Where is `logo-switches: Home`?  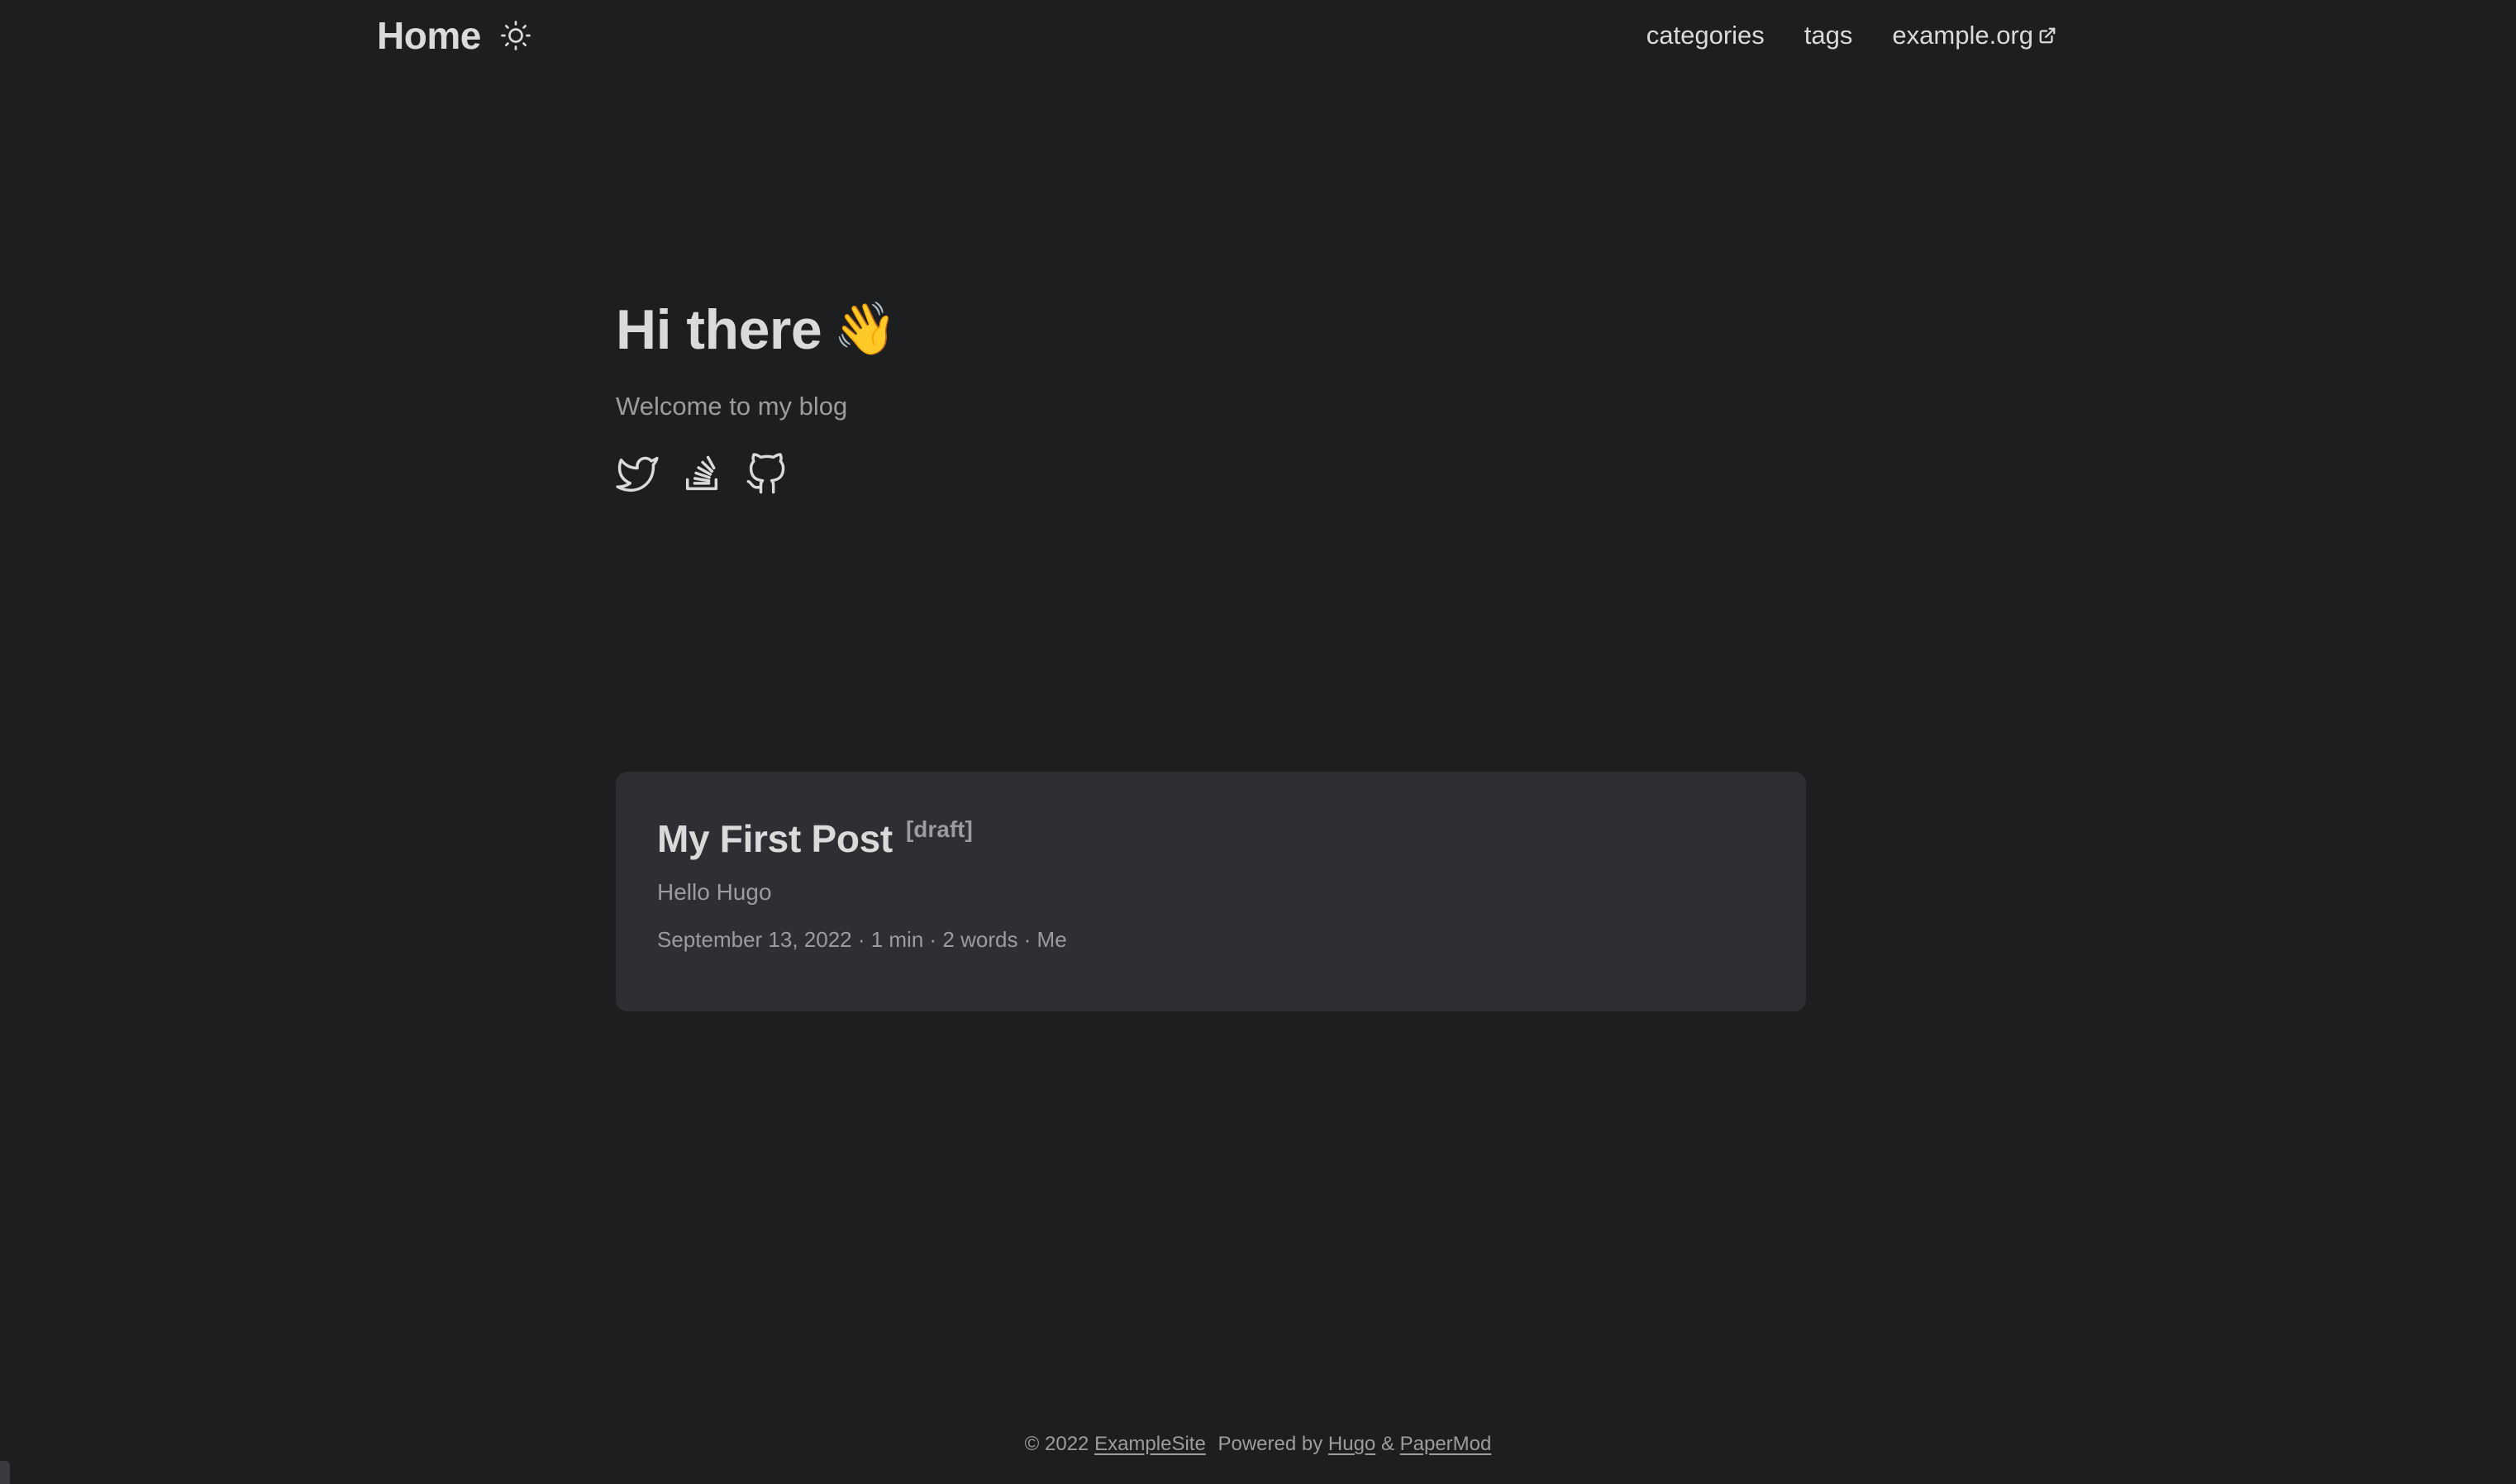
logo-switches: Home is located at coordinates (454, 35).